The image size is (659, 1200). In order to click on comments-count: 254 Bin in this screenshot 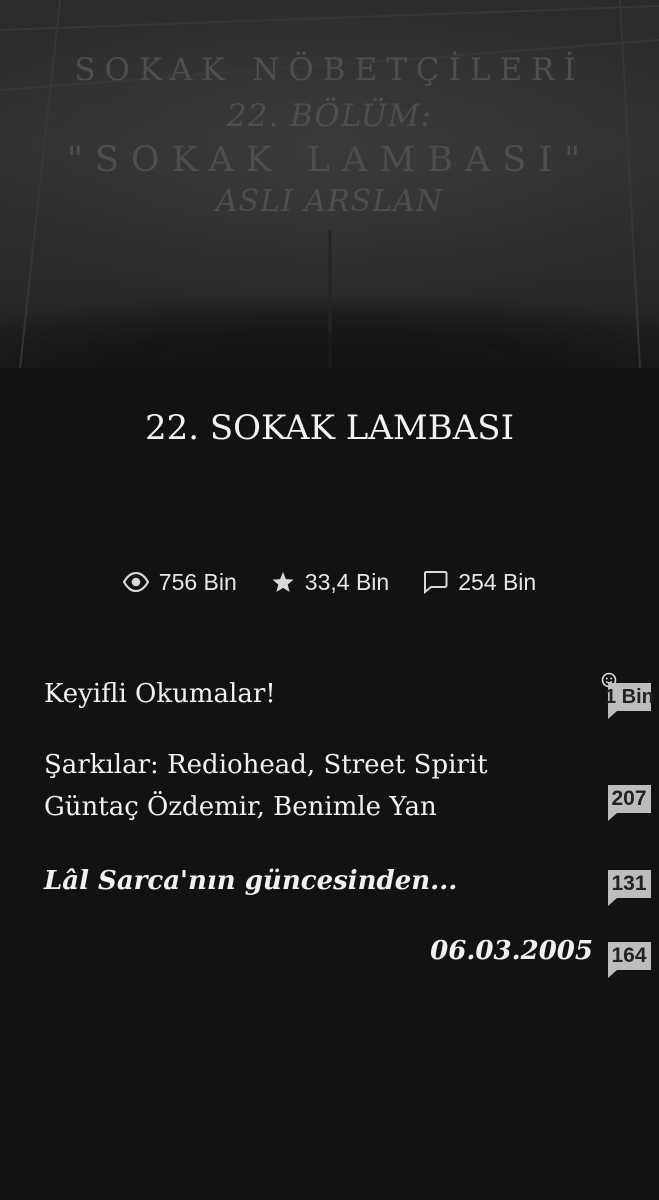, I will do `click(497, 581)`.